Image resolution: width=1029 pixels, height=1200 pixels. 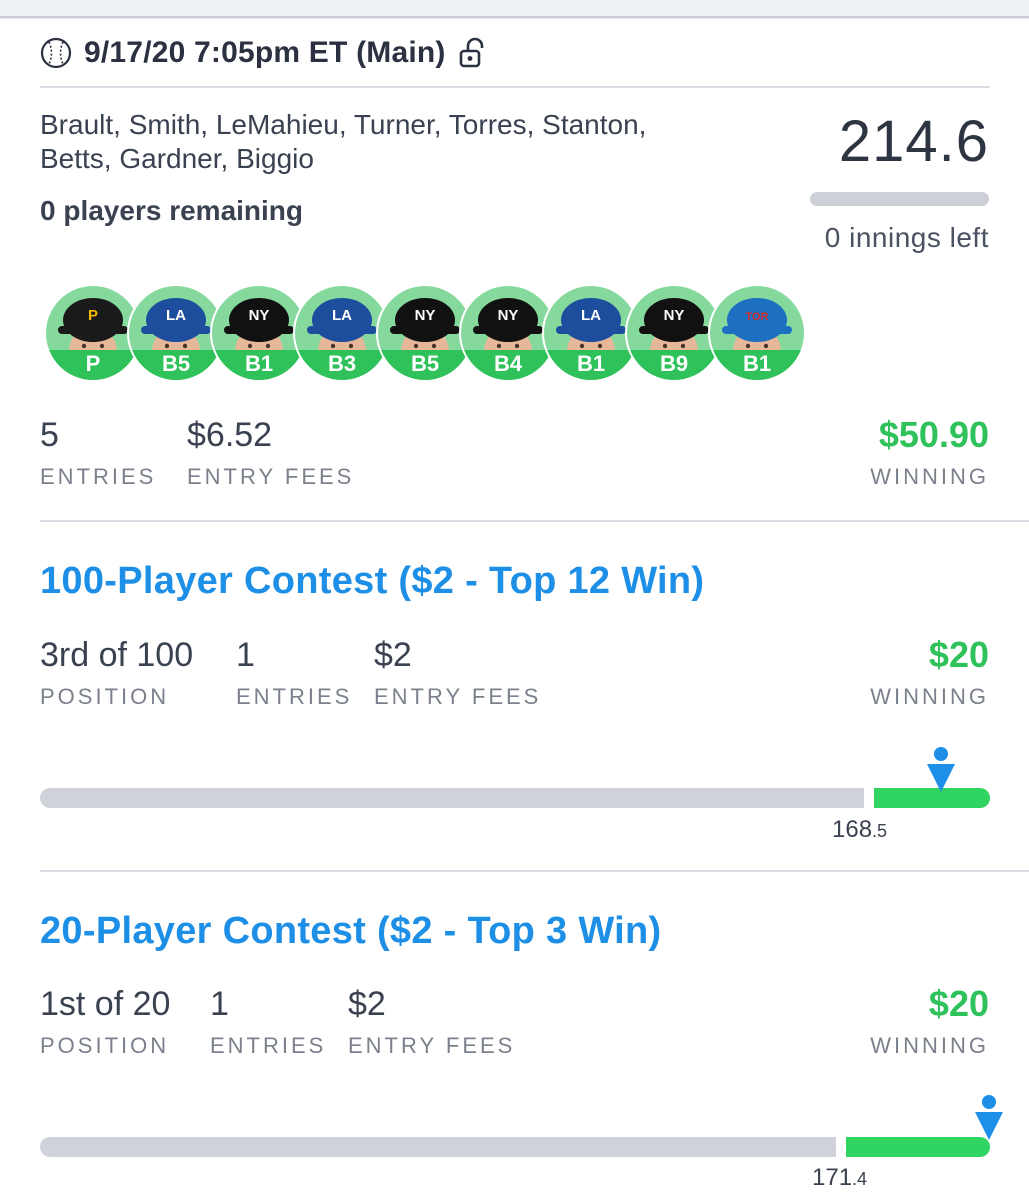 What do you see at coordinates (880, 831) in the screenshot?
I see `cutoff-score-decimal: .5` at bounding box center [880, 831].